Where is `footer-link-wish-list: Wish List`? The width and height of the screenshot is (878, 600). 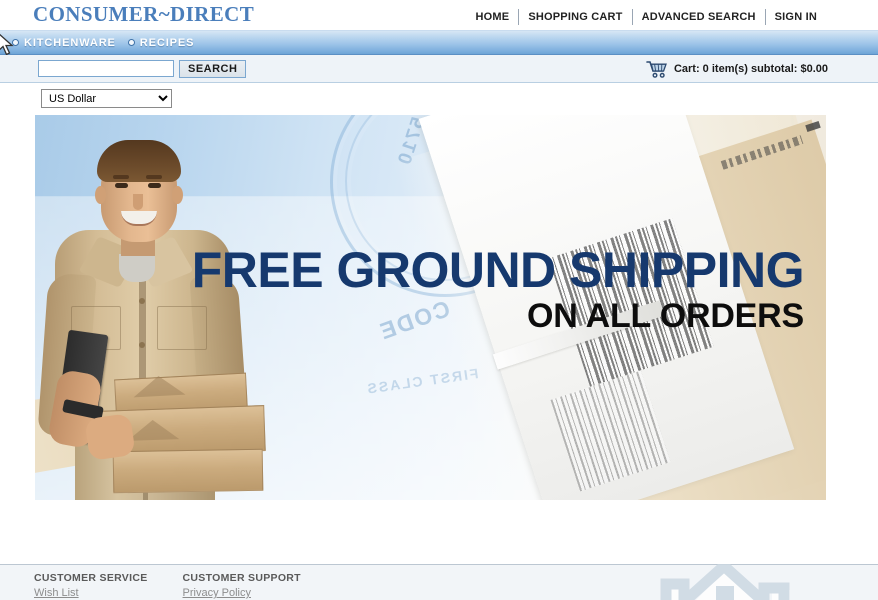
footer-link-wish-list: Wish List is located at coordinates (91, 593).